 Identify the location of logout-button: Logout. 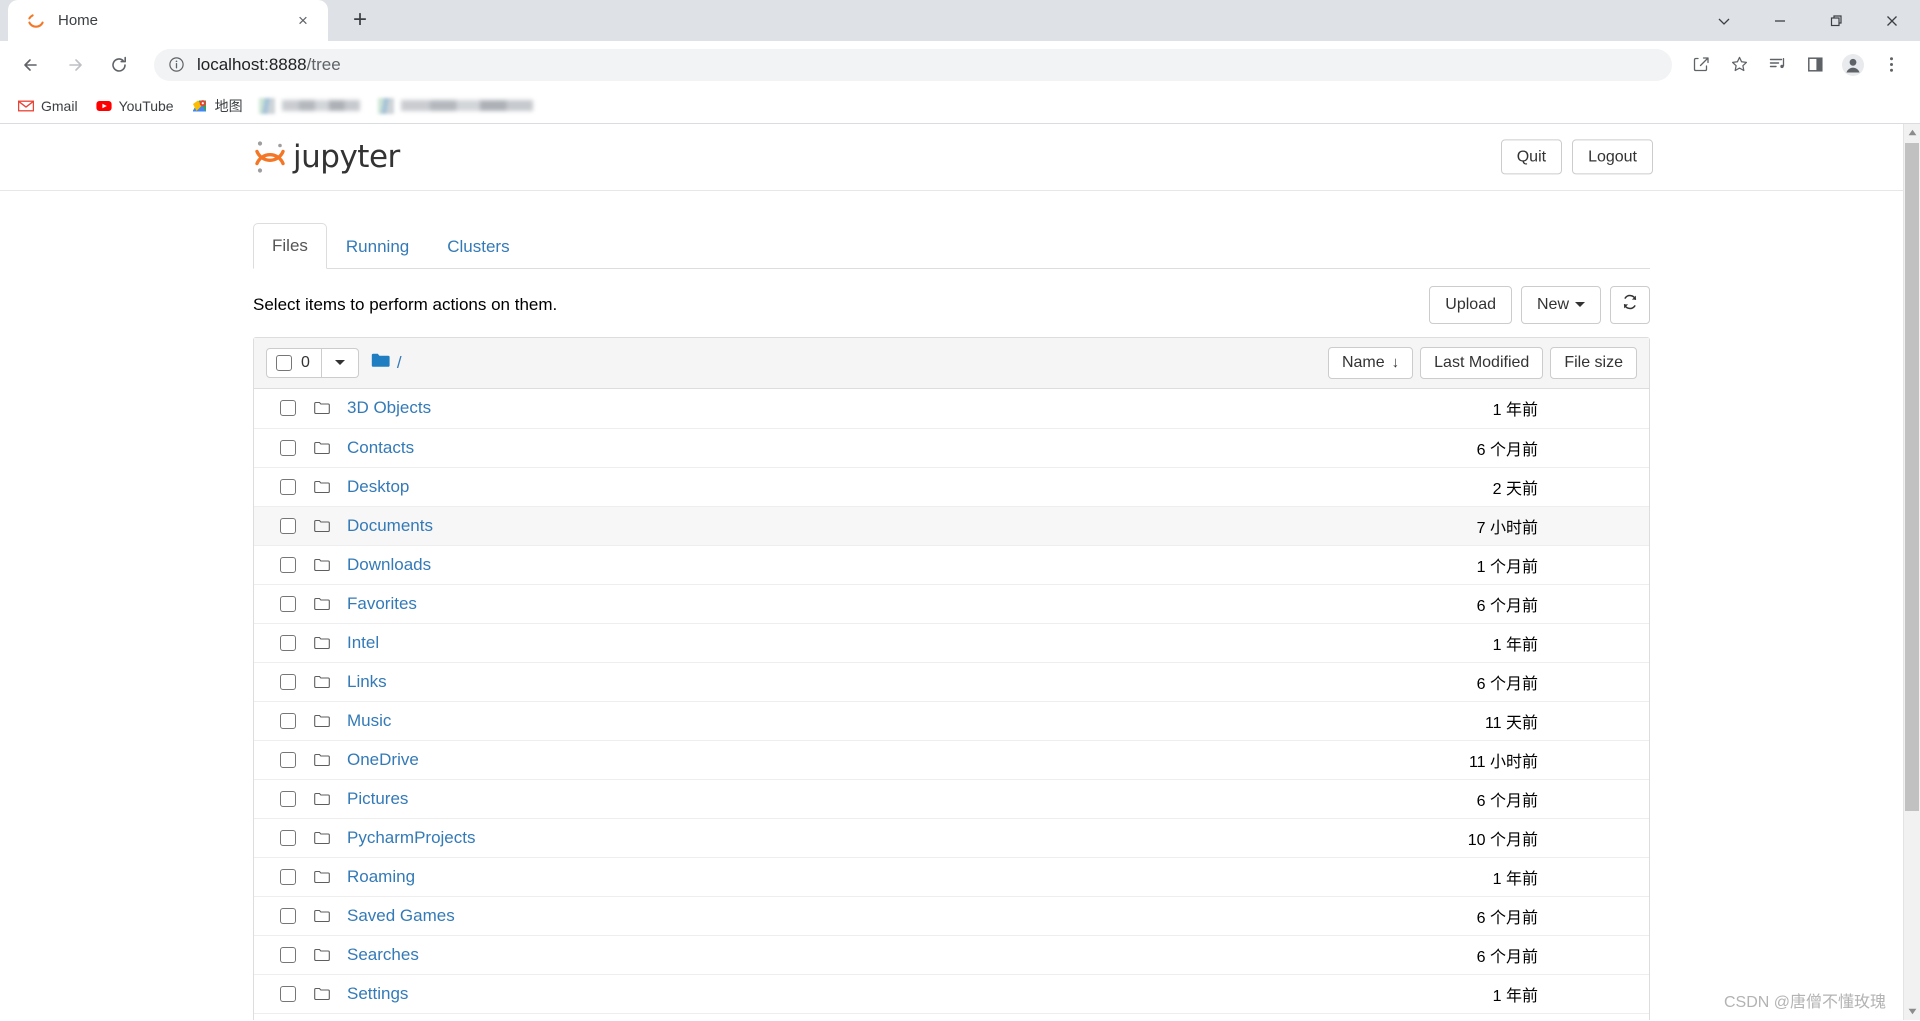
(1612, 157).